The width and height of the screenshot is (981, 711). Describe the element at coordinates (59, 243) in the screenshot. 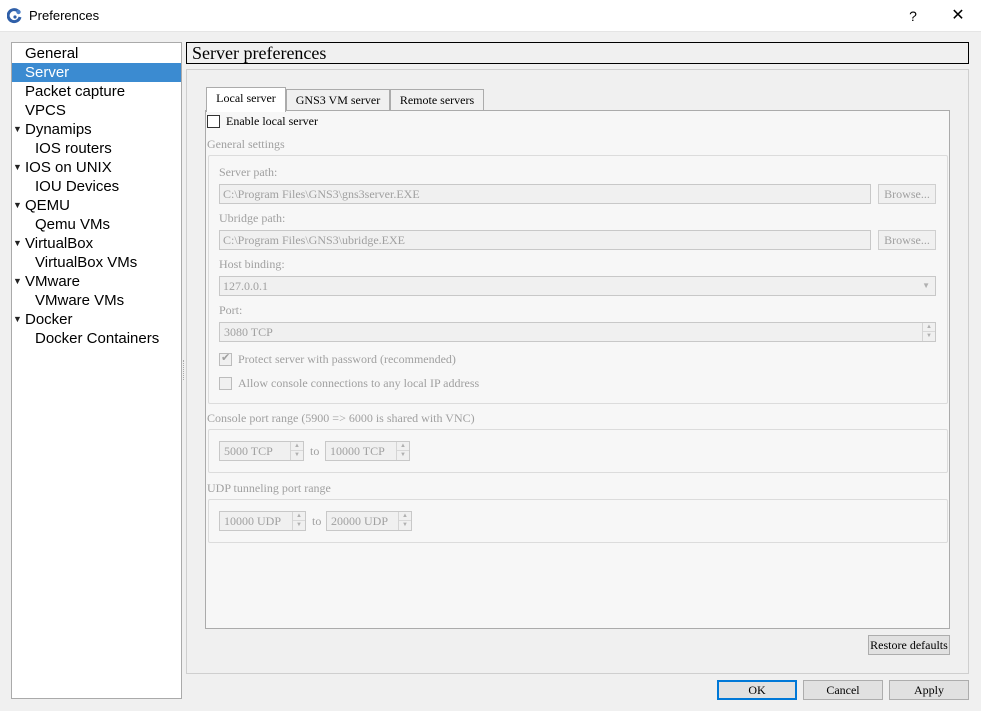

I see `tree-item-label: VirtualBox` at that location.